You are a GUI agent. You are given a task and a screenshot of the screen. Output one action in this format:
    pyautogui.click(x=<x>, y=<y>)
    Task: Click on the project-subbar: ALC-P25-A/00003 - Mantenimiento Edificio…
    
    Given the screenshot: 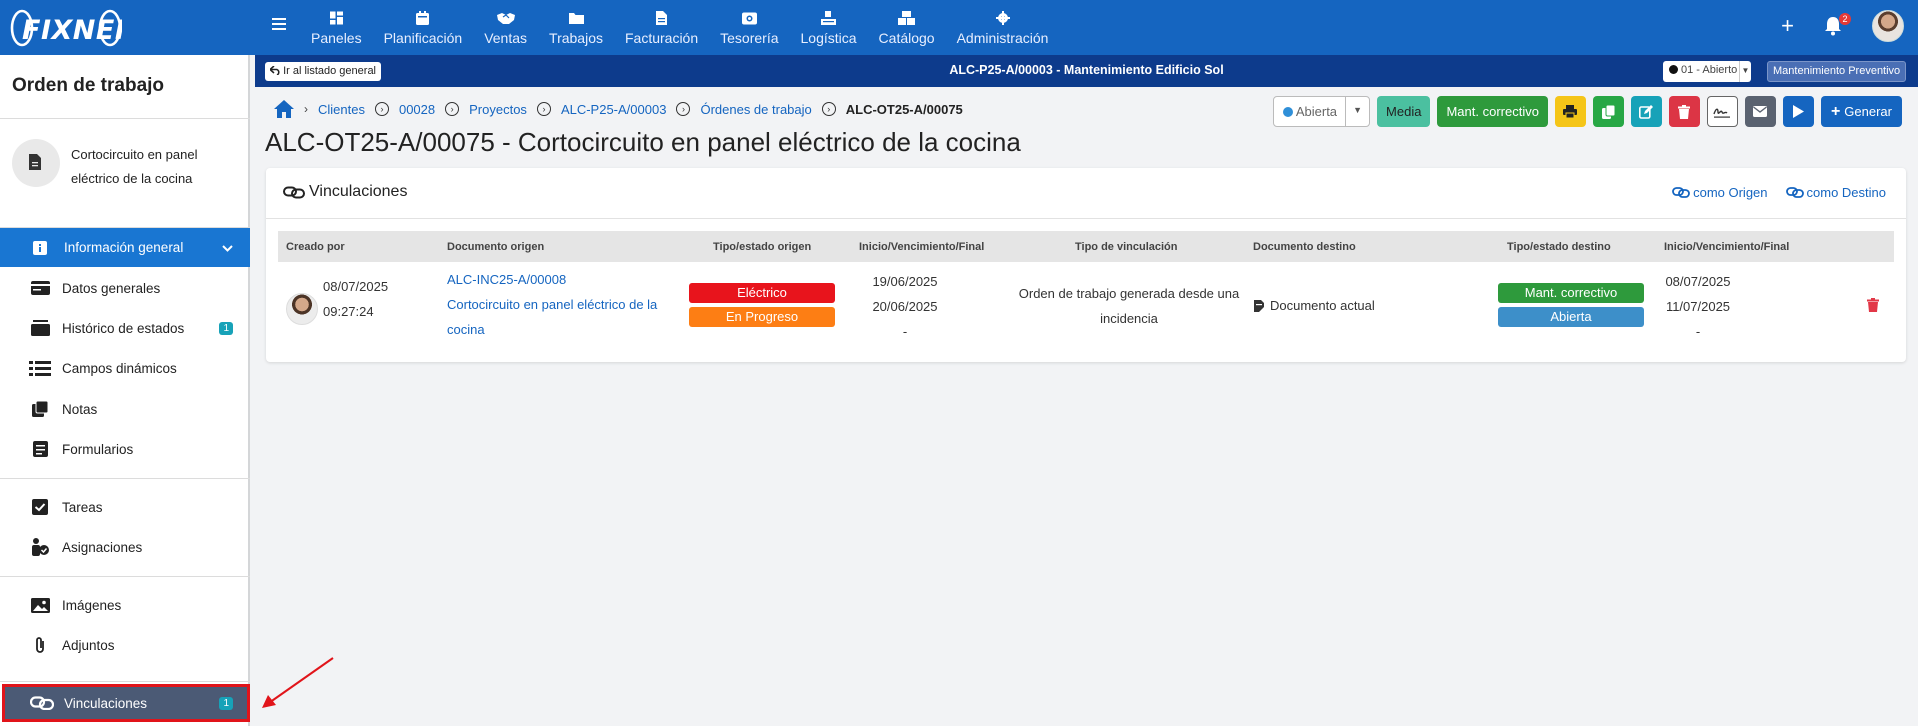 What is the action you would take?
    pyautogui.click(x=1086, y=71)
    